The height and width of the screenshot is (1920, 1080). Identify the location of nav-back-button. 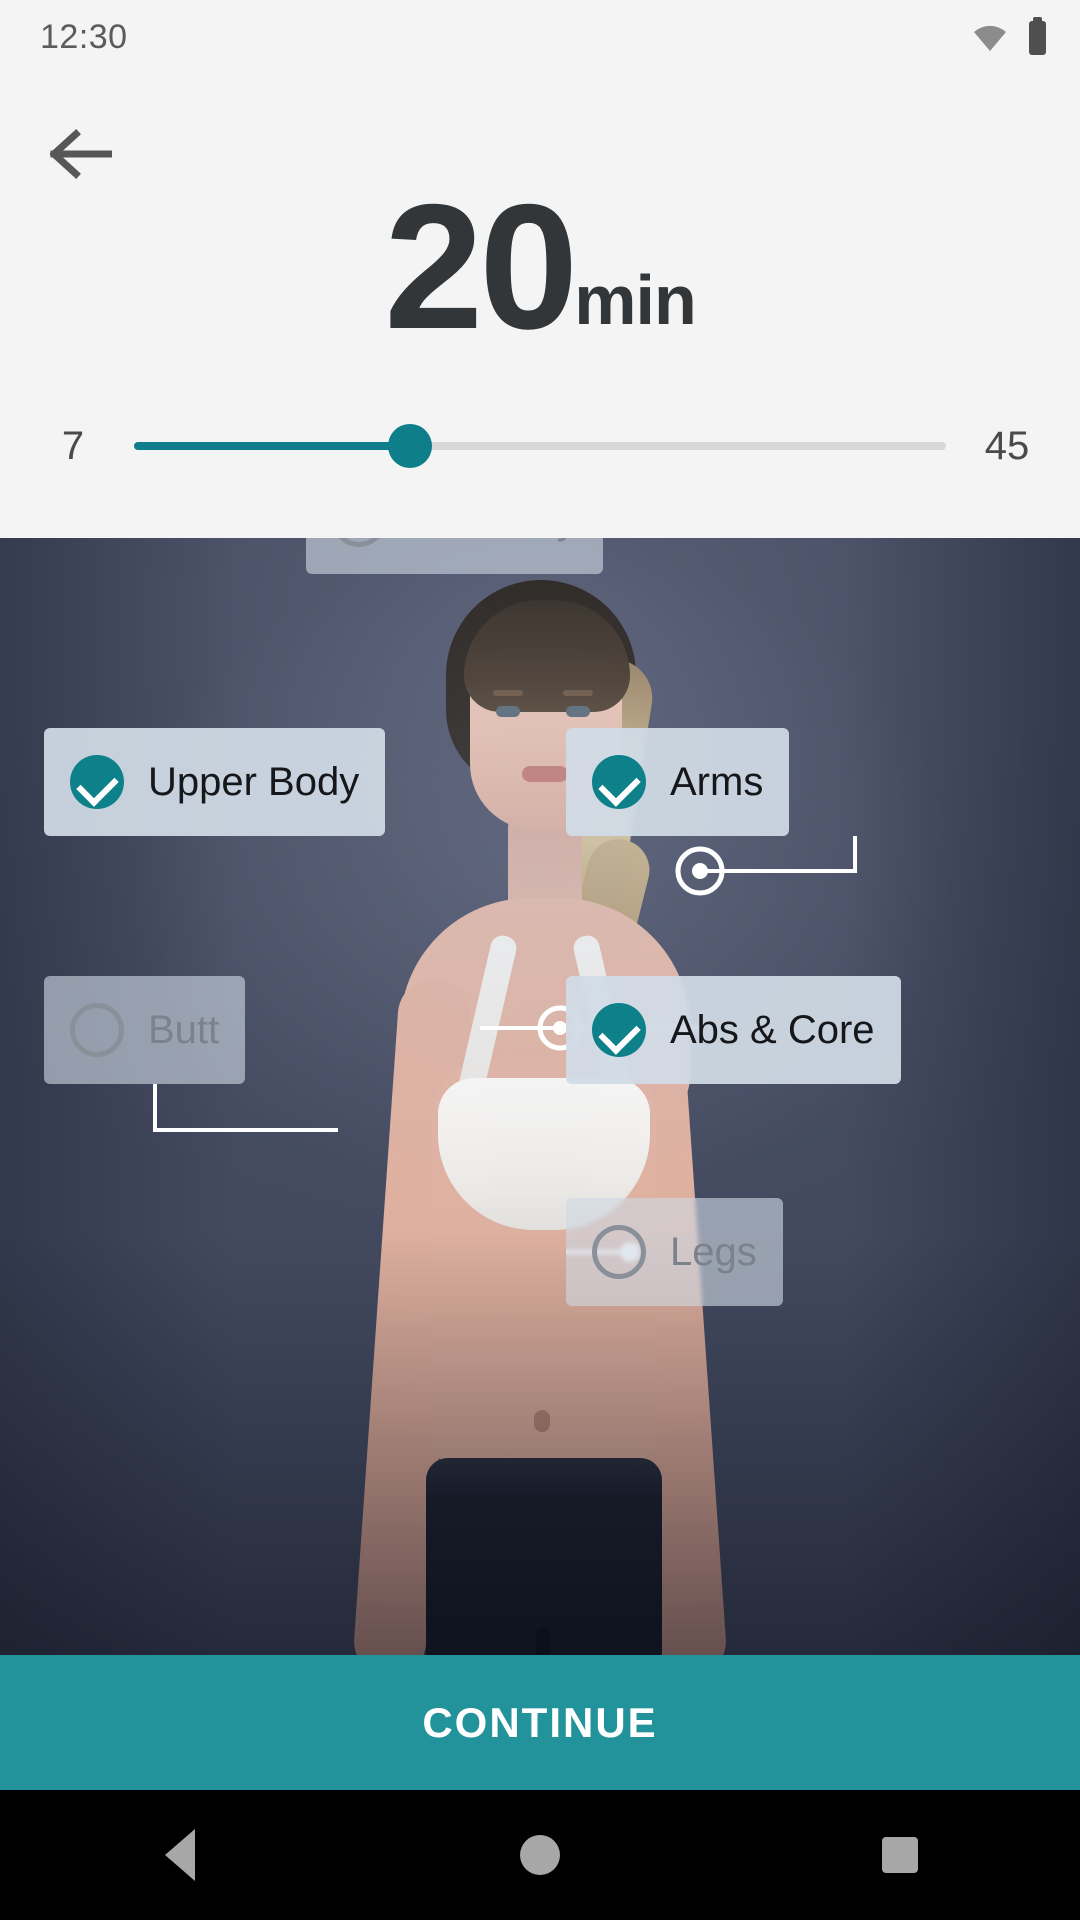
(180, 1855).